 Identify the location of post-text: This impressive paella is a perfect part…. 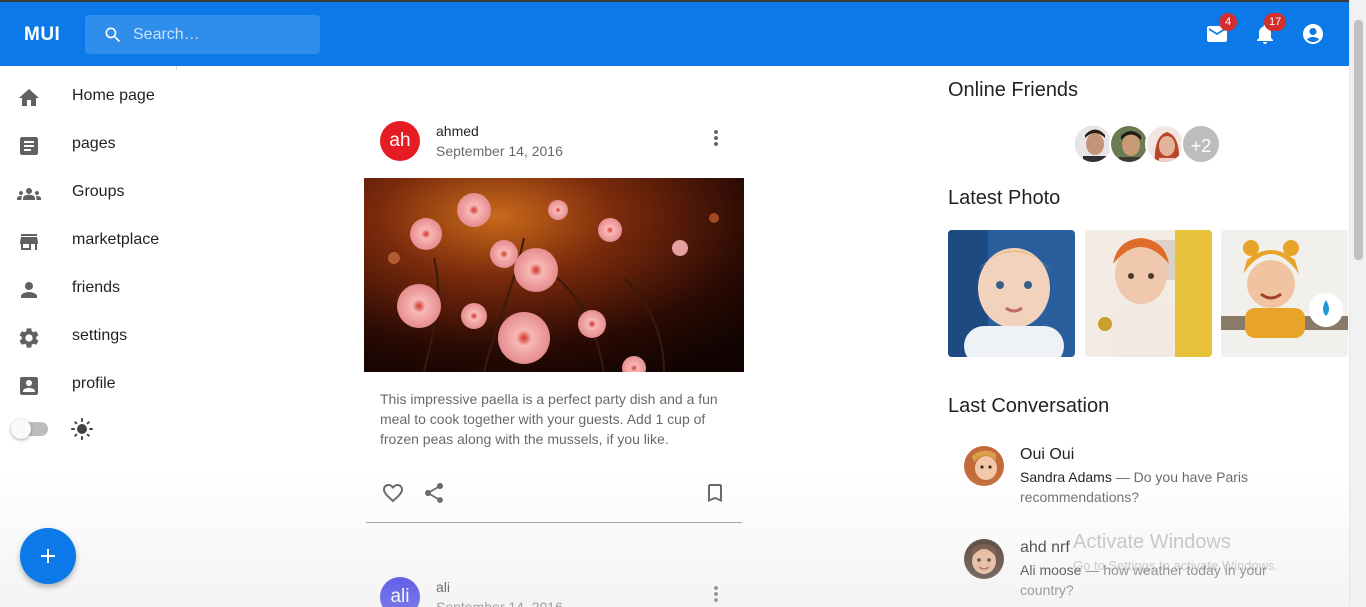
(549, 419).